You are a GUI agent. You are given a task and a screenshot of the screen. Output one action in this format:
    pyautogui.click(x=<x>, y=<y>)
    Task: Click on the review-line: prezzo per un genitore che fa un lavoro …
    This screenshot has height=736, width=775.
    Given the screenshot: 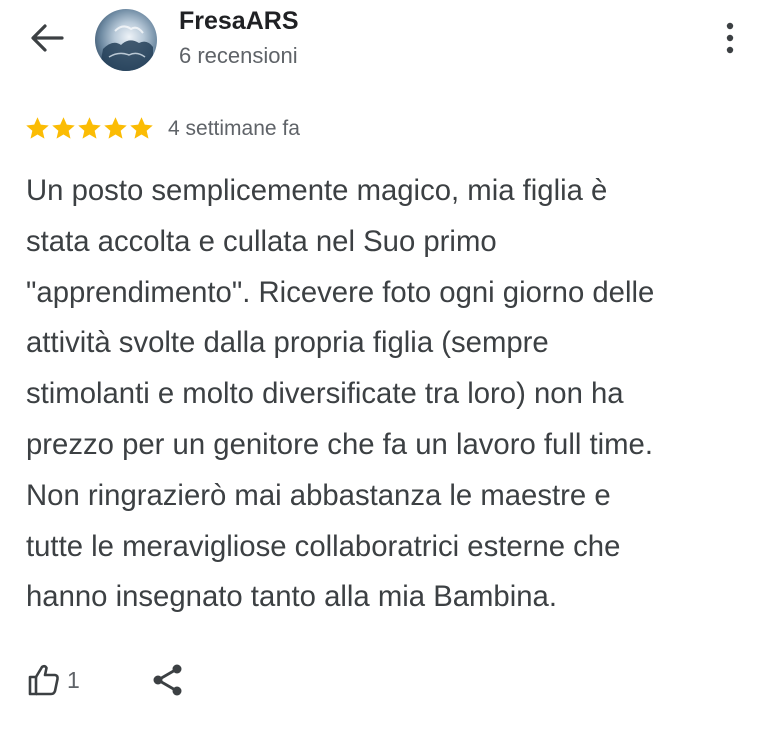 What is the action you would take?
    pyautogui.click(x=339, y=444)
    